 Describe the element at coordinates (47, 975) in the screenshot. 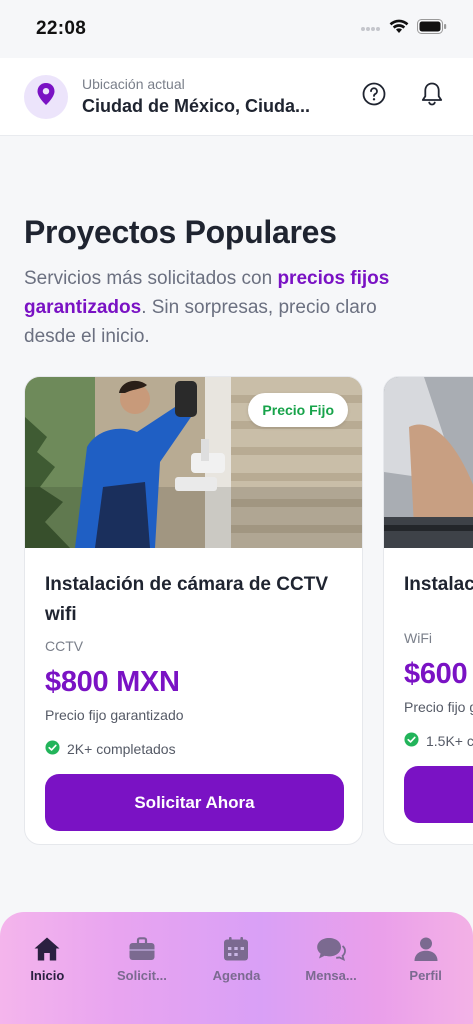

I see `nav-label: Inicio` at that location.